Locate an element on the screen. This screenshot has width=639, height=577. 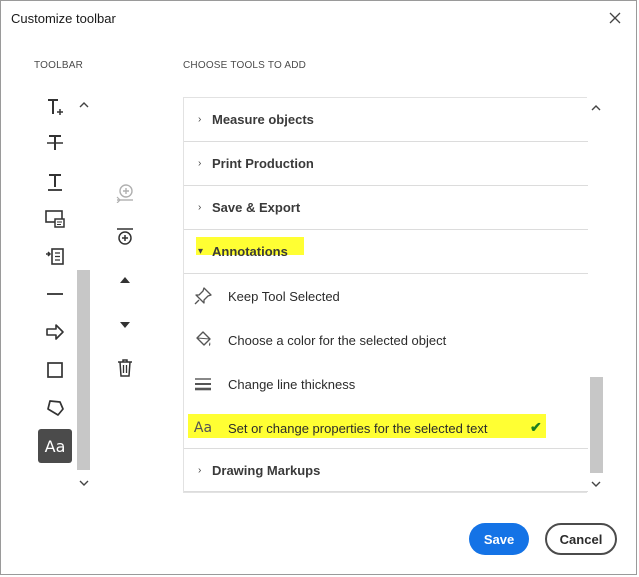
add-tool-button is located at coordinates (125, 192).